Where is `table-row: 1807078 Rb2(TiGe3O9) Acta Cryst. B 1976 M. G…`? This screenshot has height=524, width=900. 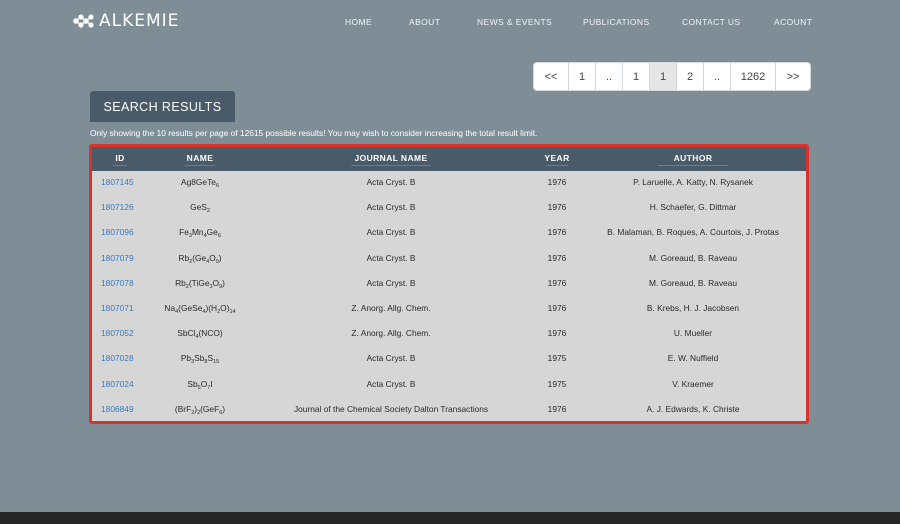 table-row: 1807078 Rb2(TiGe3O9) Acta Cryst. B 1976 M. G… is located at coordinates (449, 284).